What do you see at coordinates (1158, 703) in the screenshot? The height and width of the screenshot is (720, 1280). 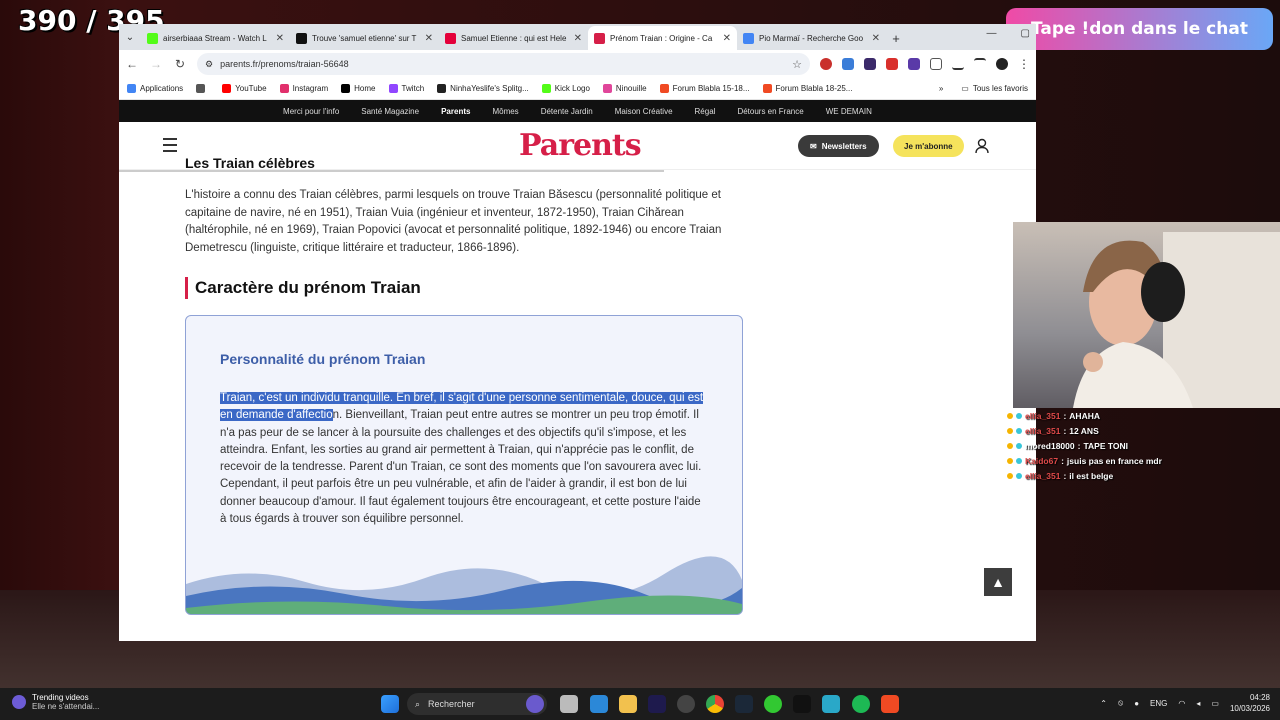 I see `language-indicator: ENG` at bounding box center [1158, 703].